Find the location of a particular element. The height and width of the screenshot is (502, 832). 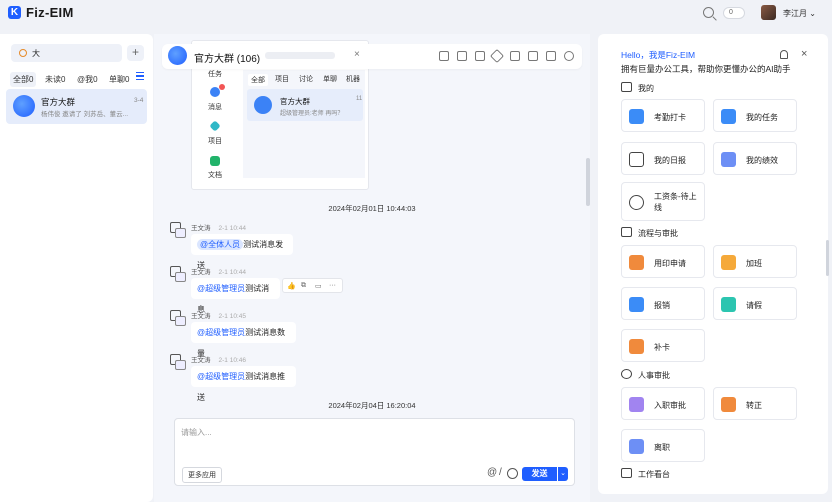

more-apps-button: 更多应用 is located at coordinates (202, 475).